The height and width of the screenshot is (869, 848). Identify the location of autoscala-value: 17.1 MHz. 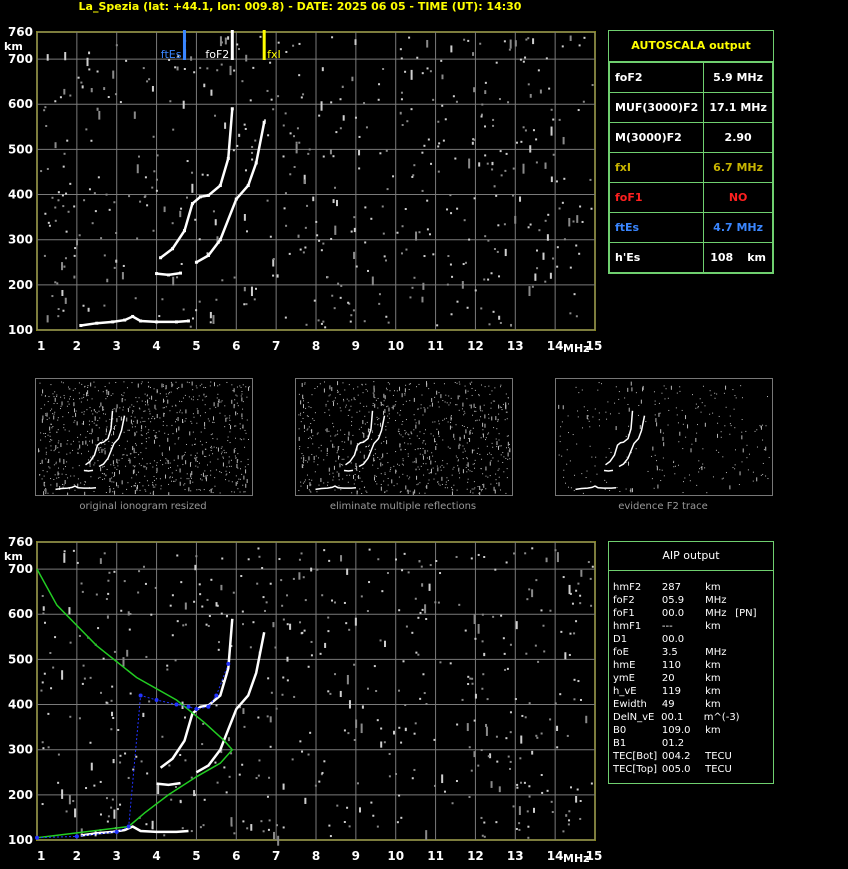
(738, 107).